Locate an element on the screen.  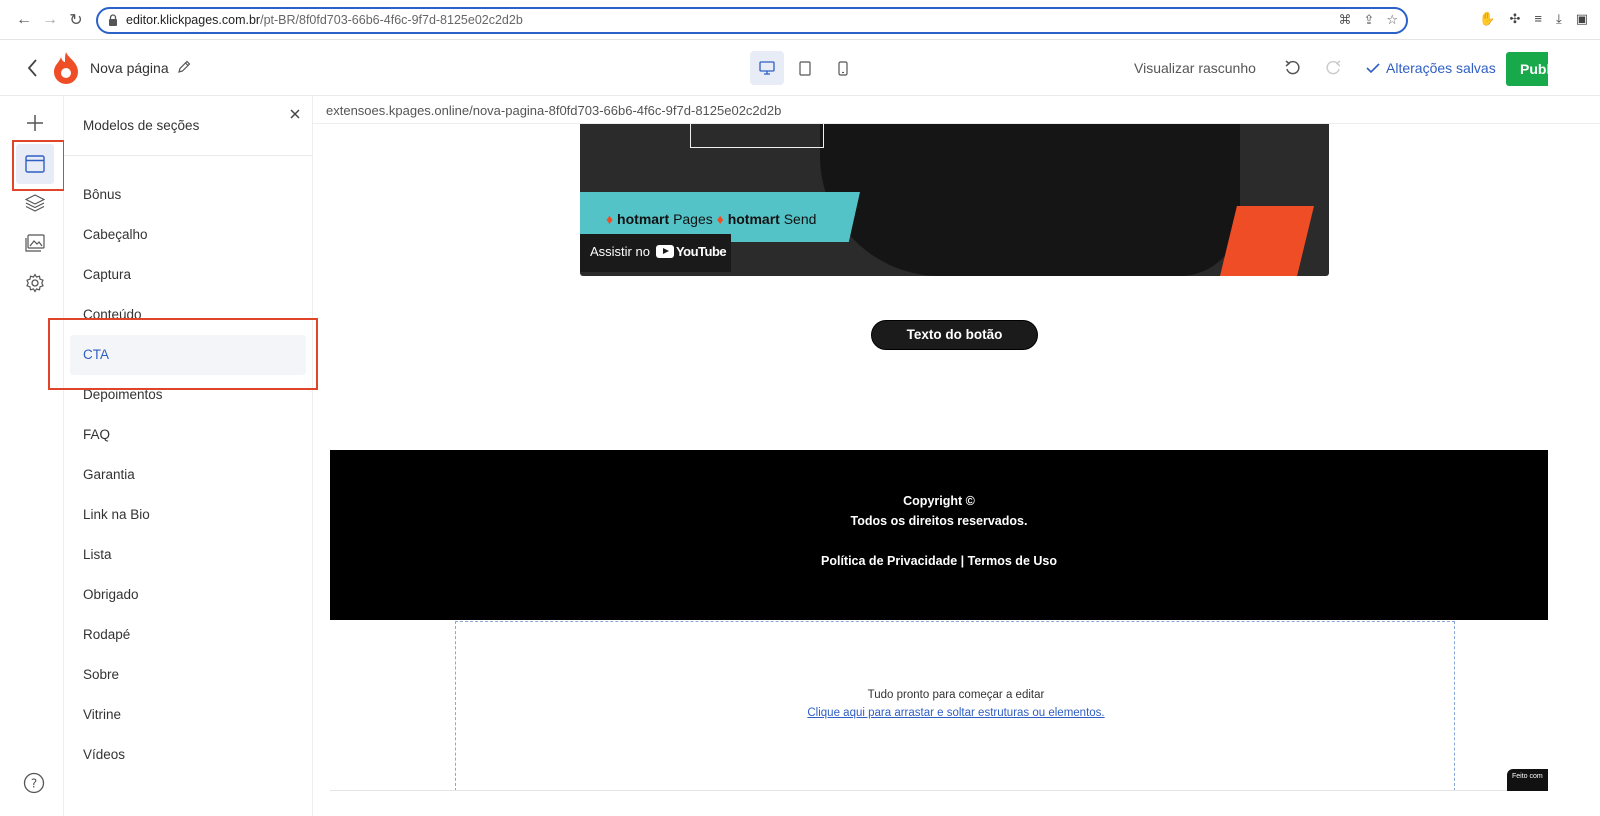
desktop-view-button is located at coordinates (767, 68).